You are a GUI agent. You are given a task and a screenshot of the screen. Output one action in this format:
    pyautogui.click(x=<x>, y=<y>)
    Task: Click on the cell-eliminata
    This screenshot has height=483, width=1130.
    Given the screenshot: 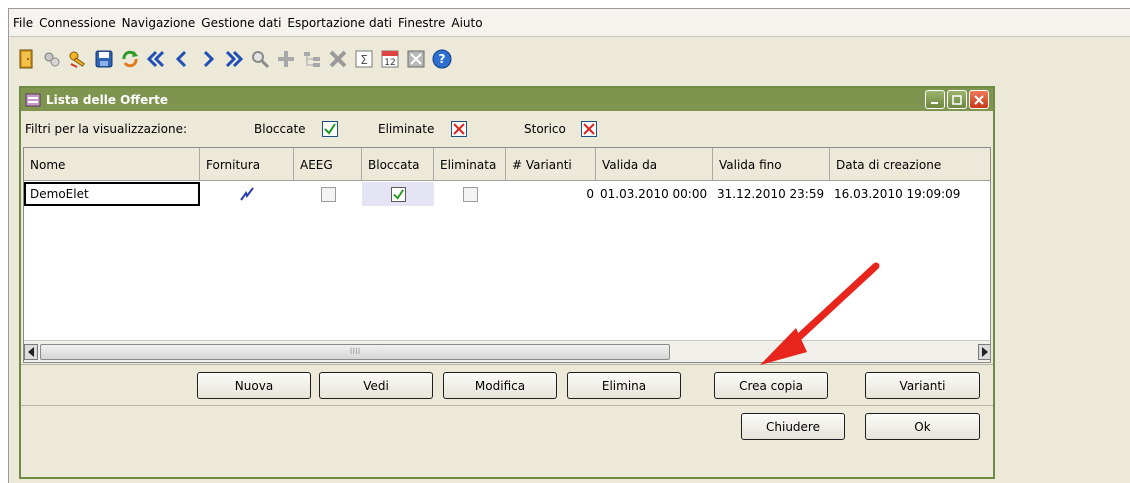 What is the action you would take?
    pyautogui.click(x=470, y=194)
    